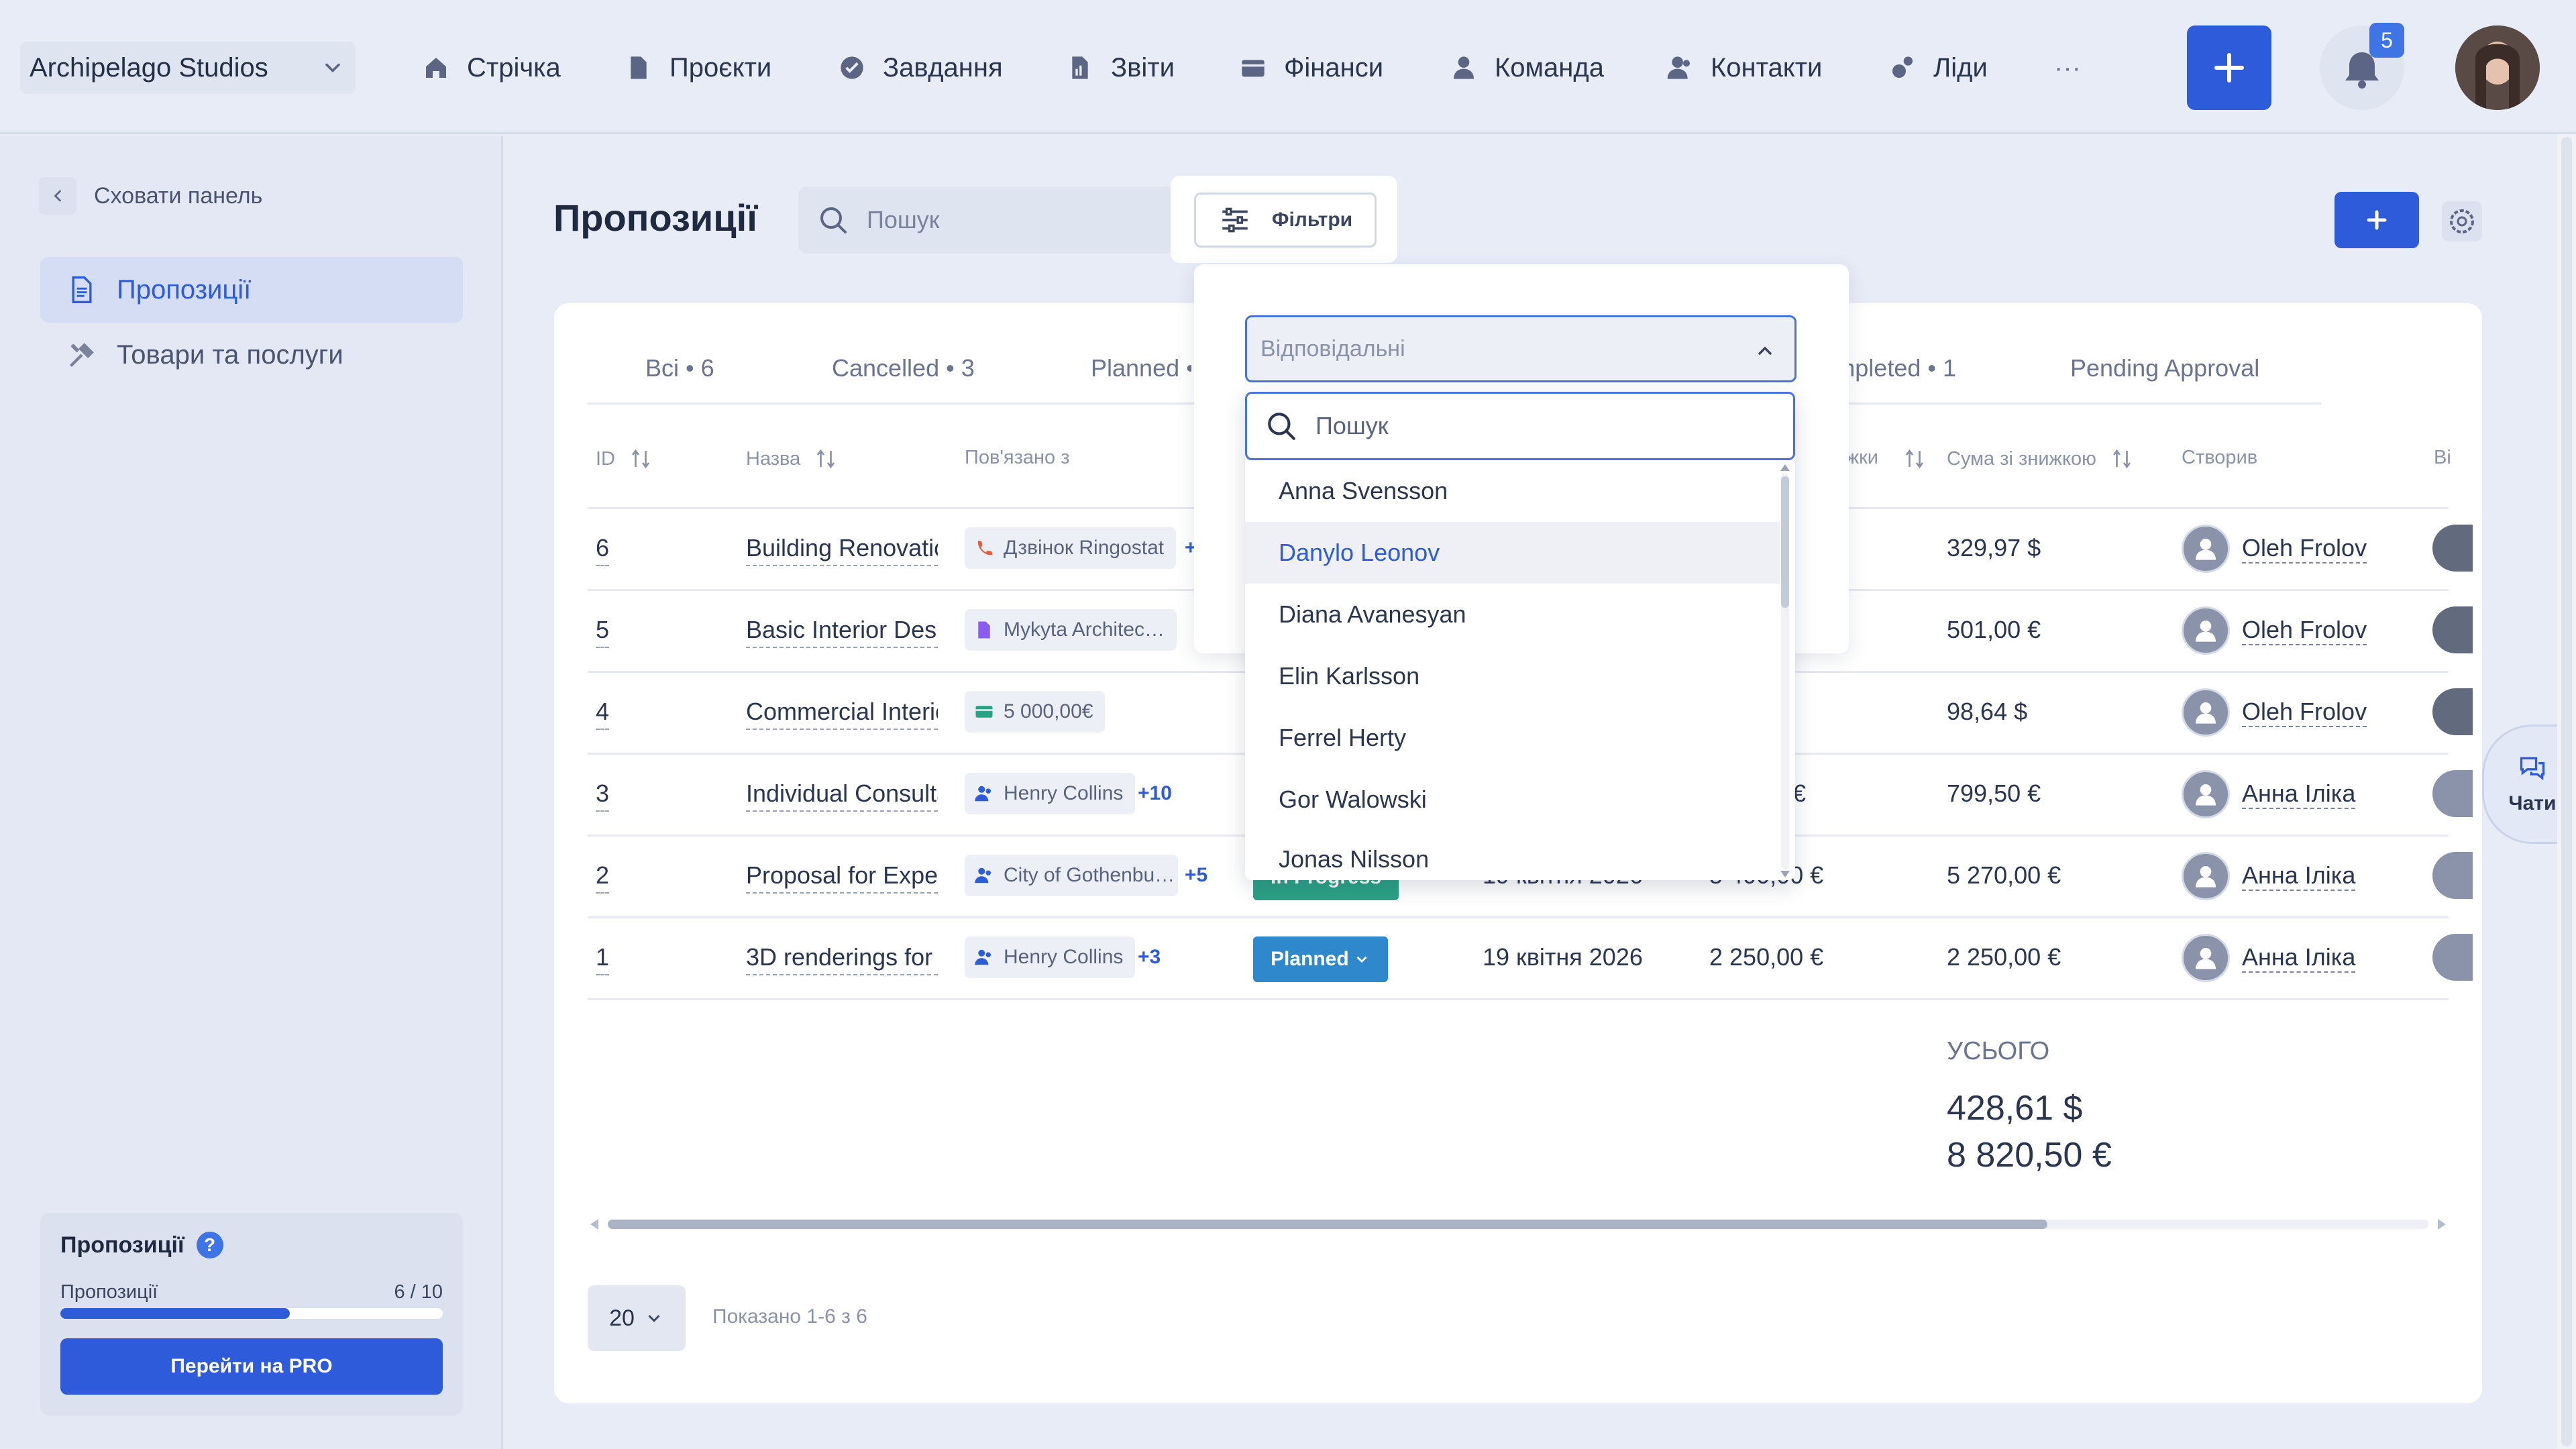 Image resolution: width=2576 pixels, height=1449 pixels. Describe the element at coordinates (1987, 711) in the screenshot. I see `row-total-amount: 98,64 $` at that location.